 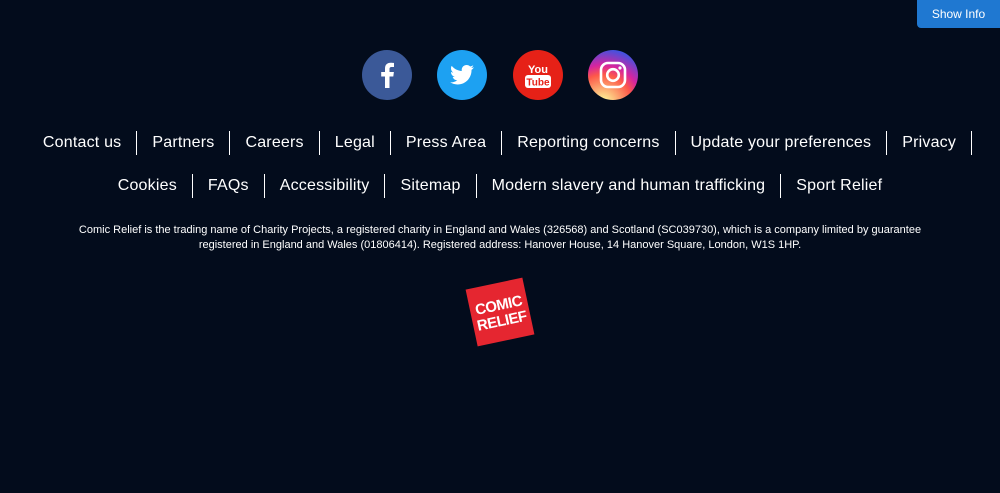 I want to click on footer-link-reporting-concerns: Reporting concerns, so click(x=589, y=143).